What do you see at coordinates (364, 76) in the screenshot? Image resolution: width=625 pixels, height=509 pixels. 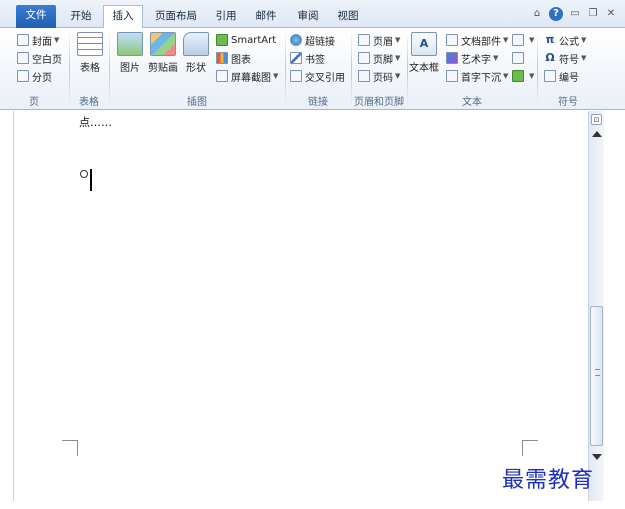 I see `page-number-icon` at bounding box center [364, 76].